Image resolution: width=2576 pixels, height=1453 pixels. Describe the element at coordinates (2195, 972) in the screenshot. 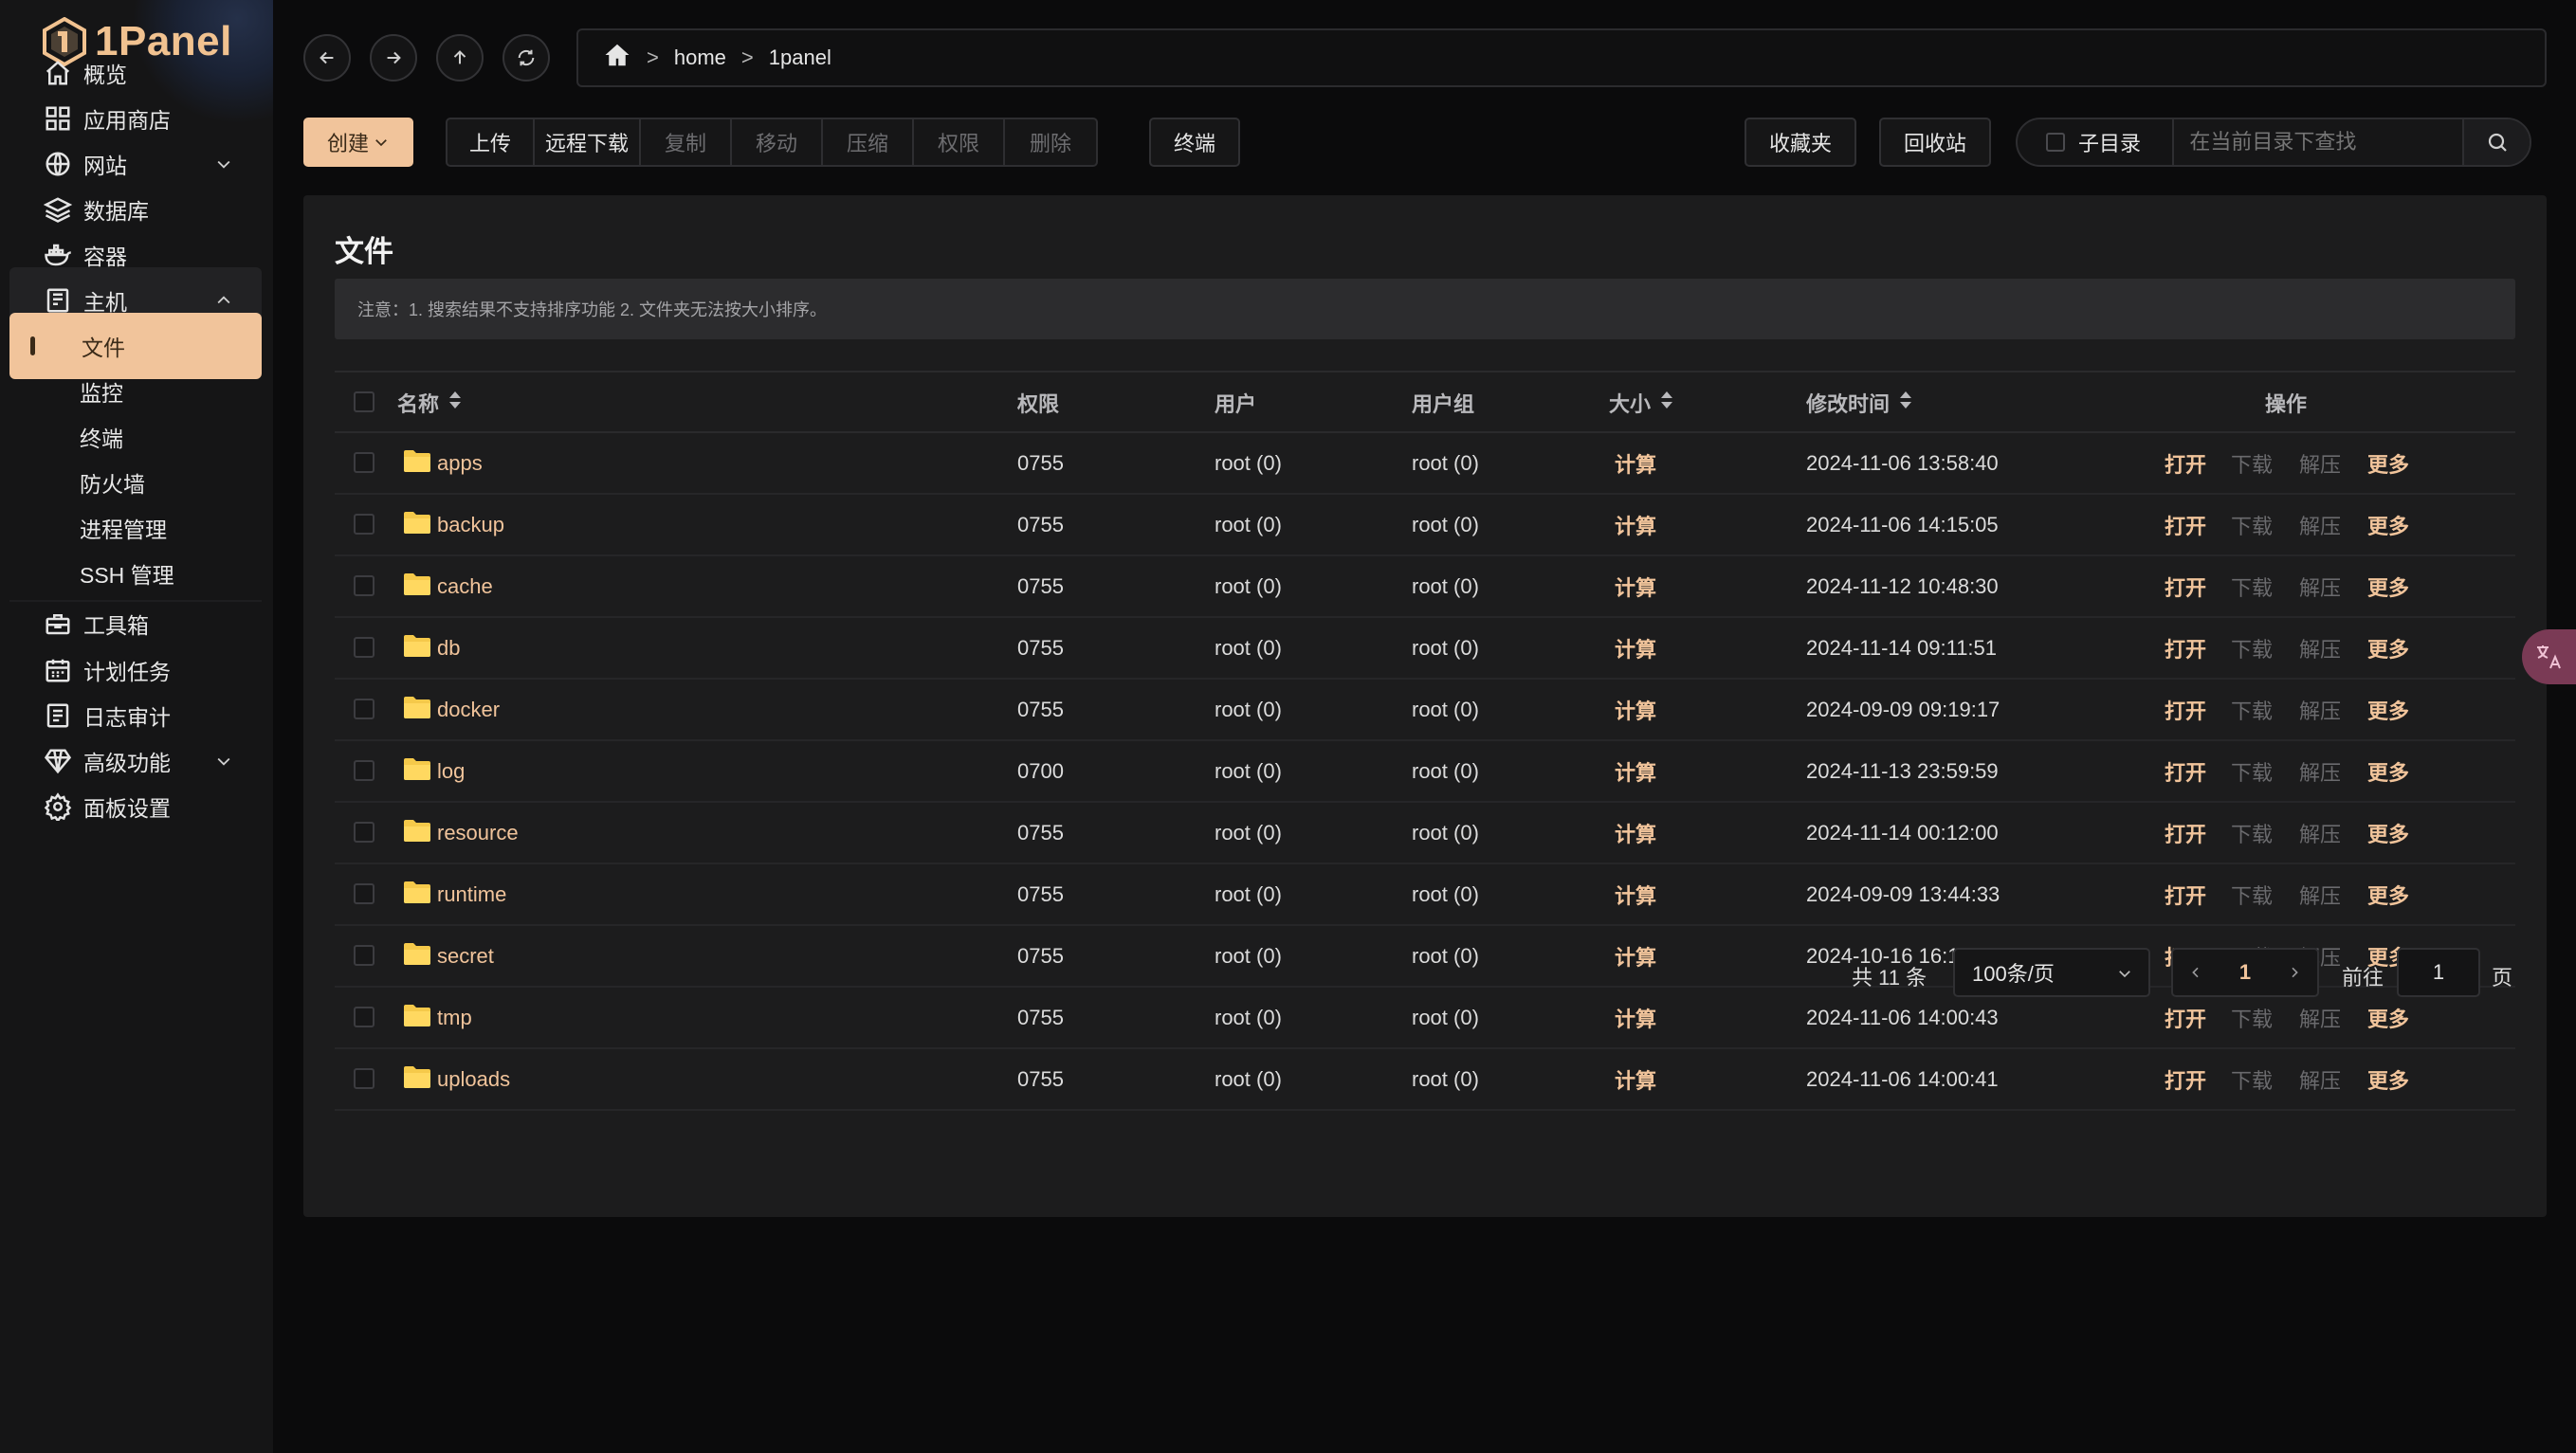

I see `prev-page-icon` at that location.